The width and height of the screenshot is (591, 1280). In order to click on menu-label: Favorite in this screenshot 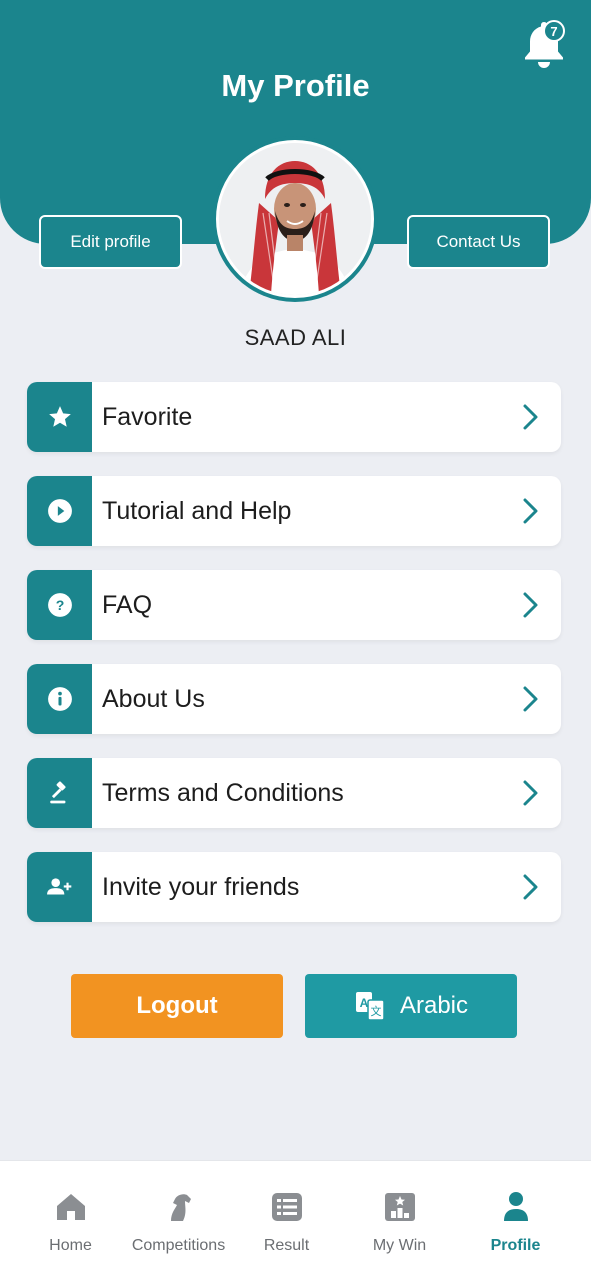, I will do `click(147, 416)`.